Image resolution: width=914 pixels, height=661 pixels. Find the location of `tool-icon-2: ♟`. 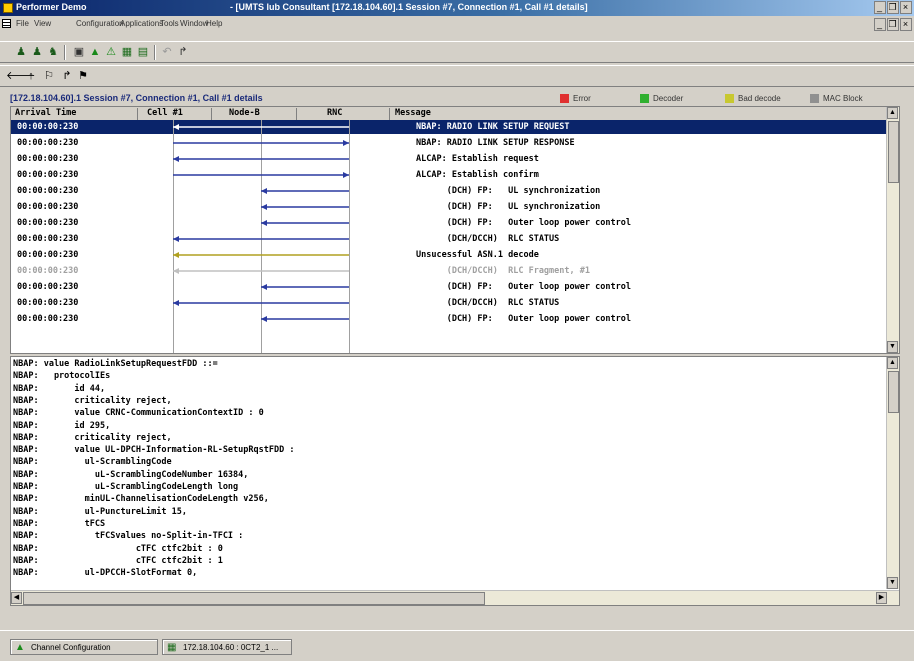

tool-icon-2: ♟ is located at coordinates (37, 52).